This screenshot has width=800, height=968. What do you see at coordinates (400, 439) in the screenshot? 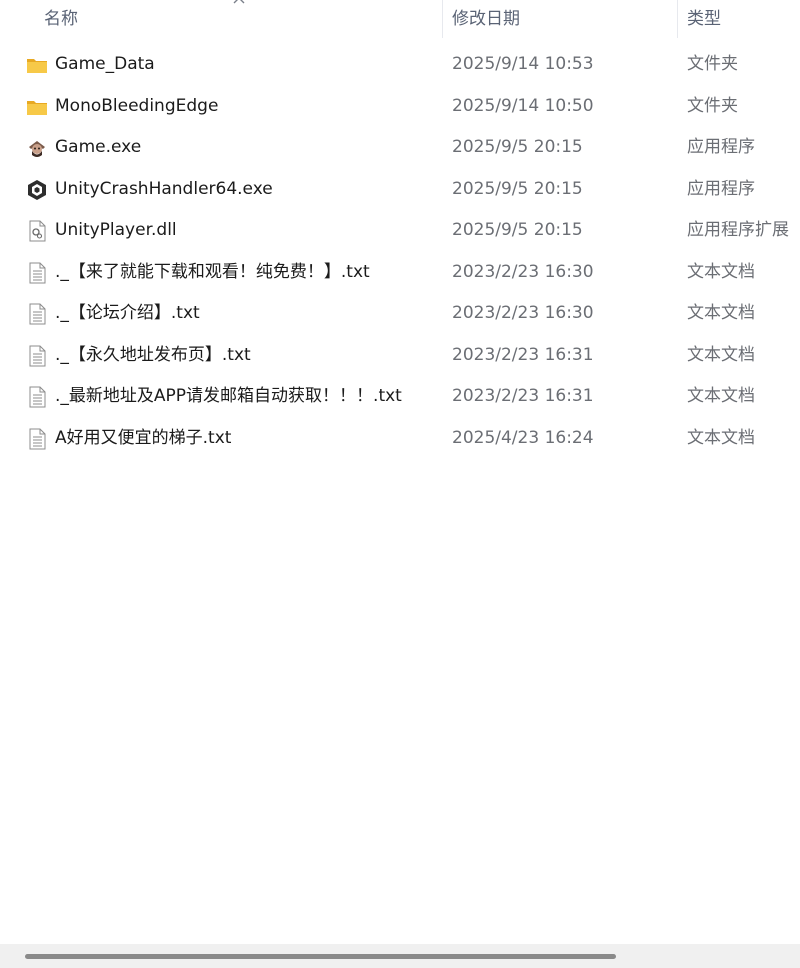
I see `file-row: A好用又便宜的梯子.txt 2025/4/23 16:24 文本文档` at bounding box center [400, 439].